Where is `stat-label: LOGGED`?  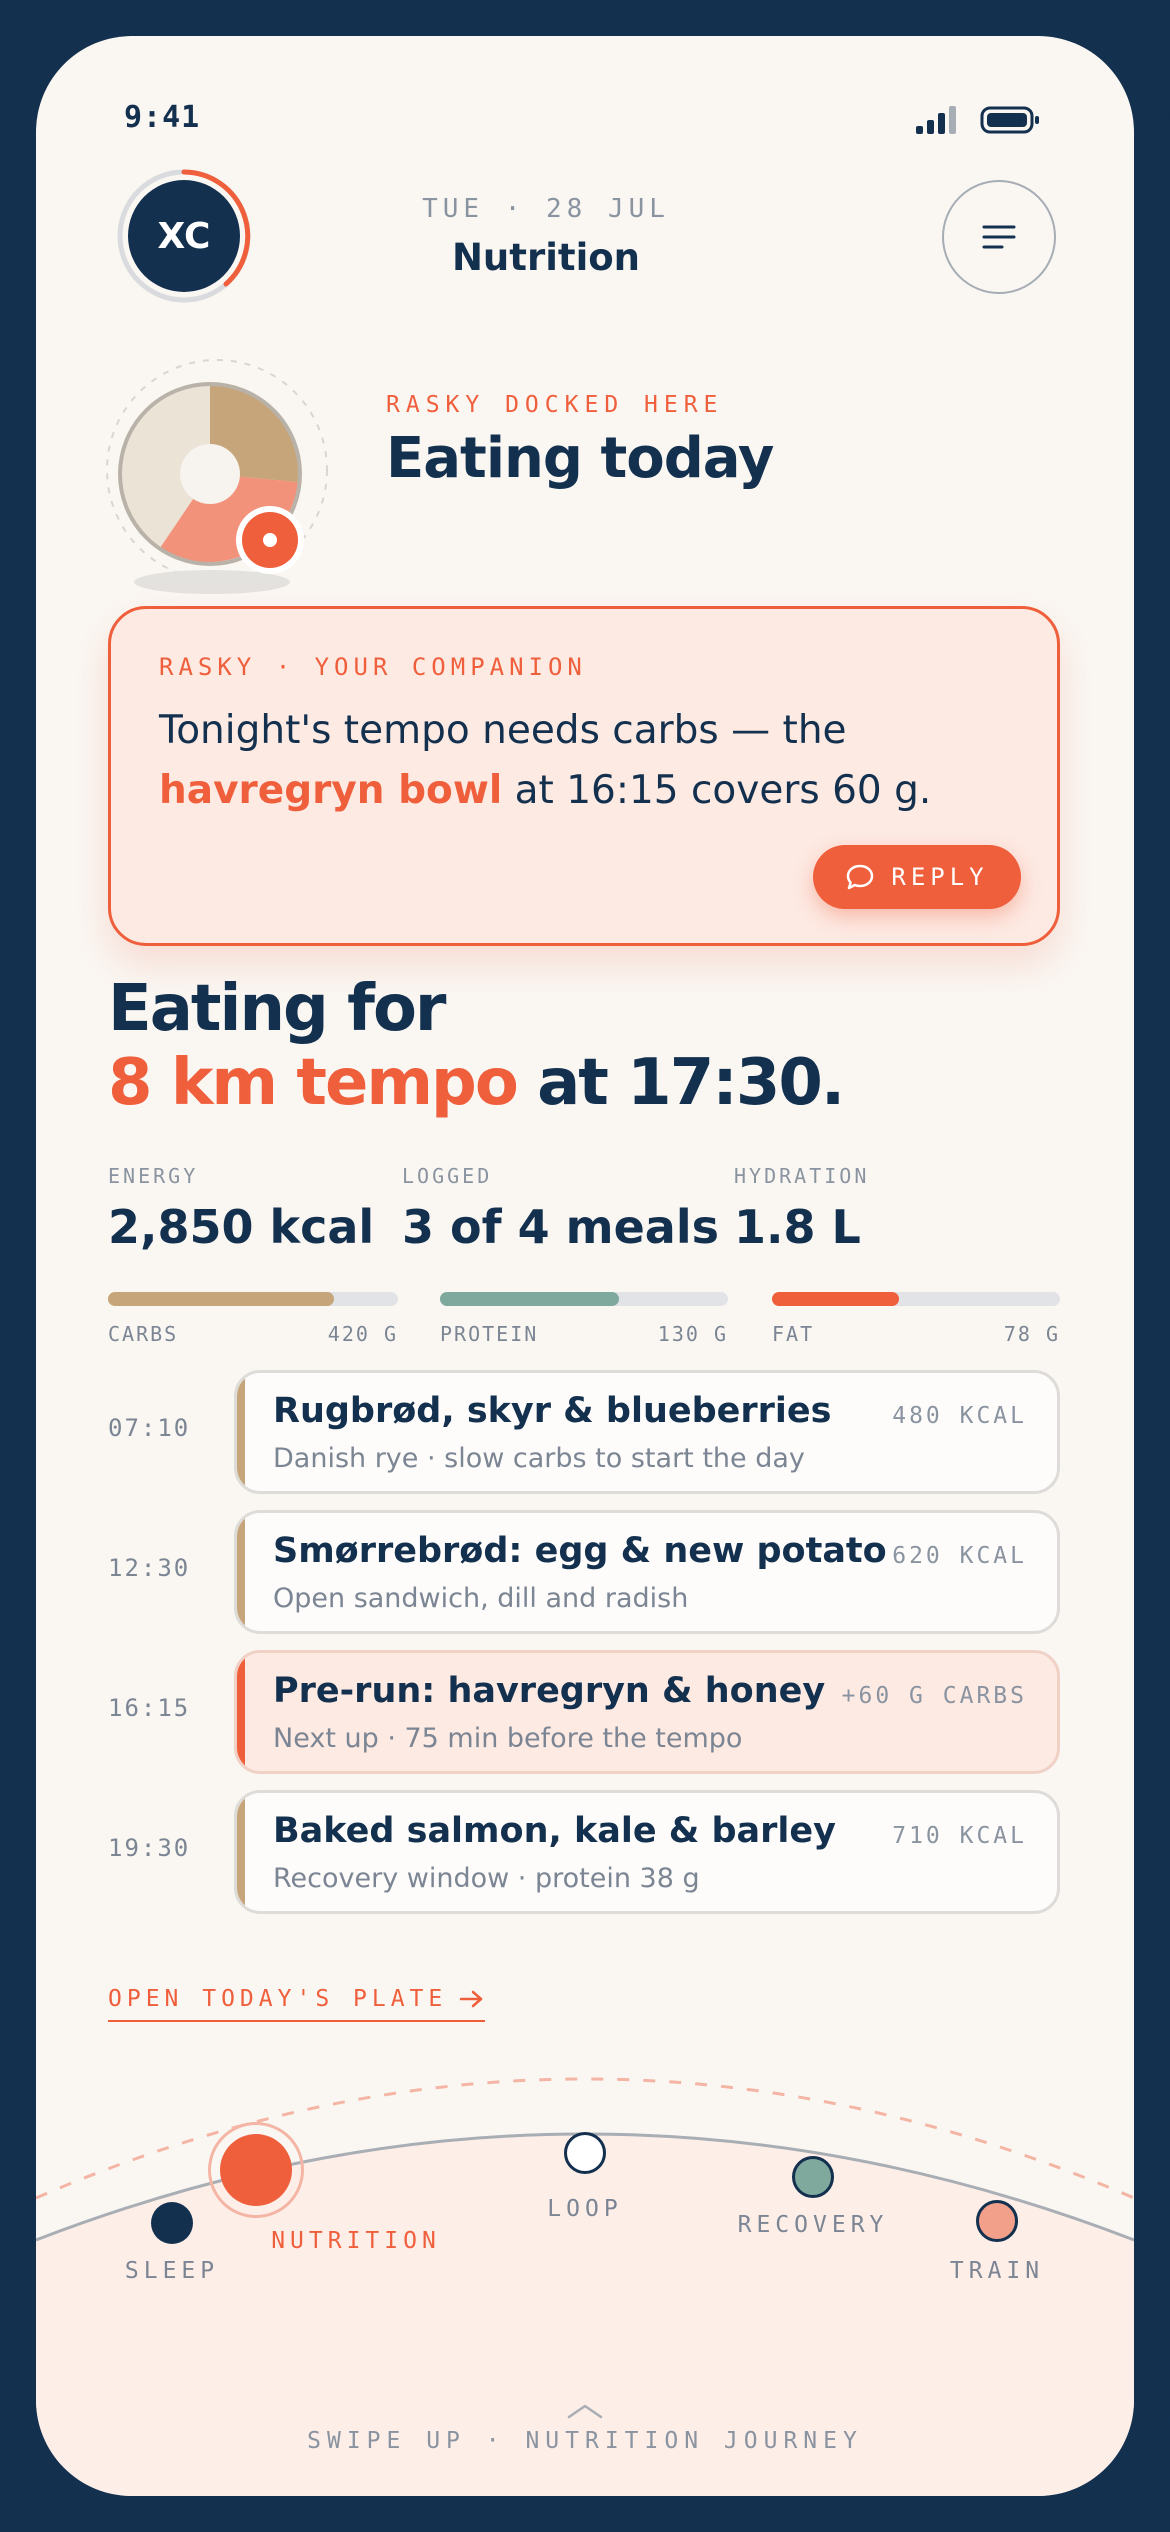
stat-label: LOGGED is located at coordinates (447, 1176).